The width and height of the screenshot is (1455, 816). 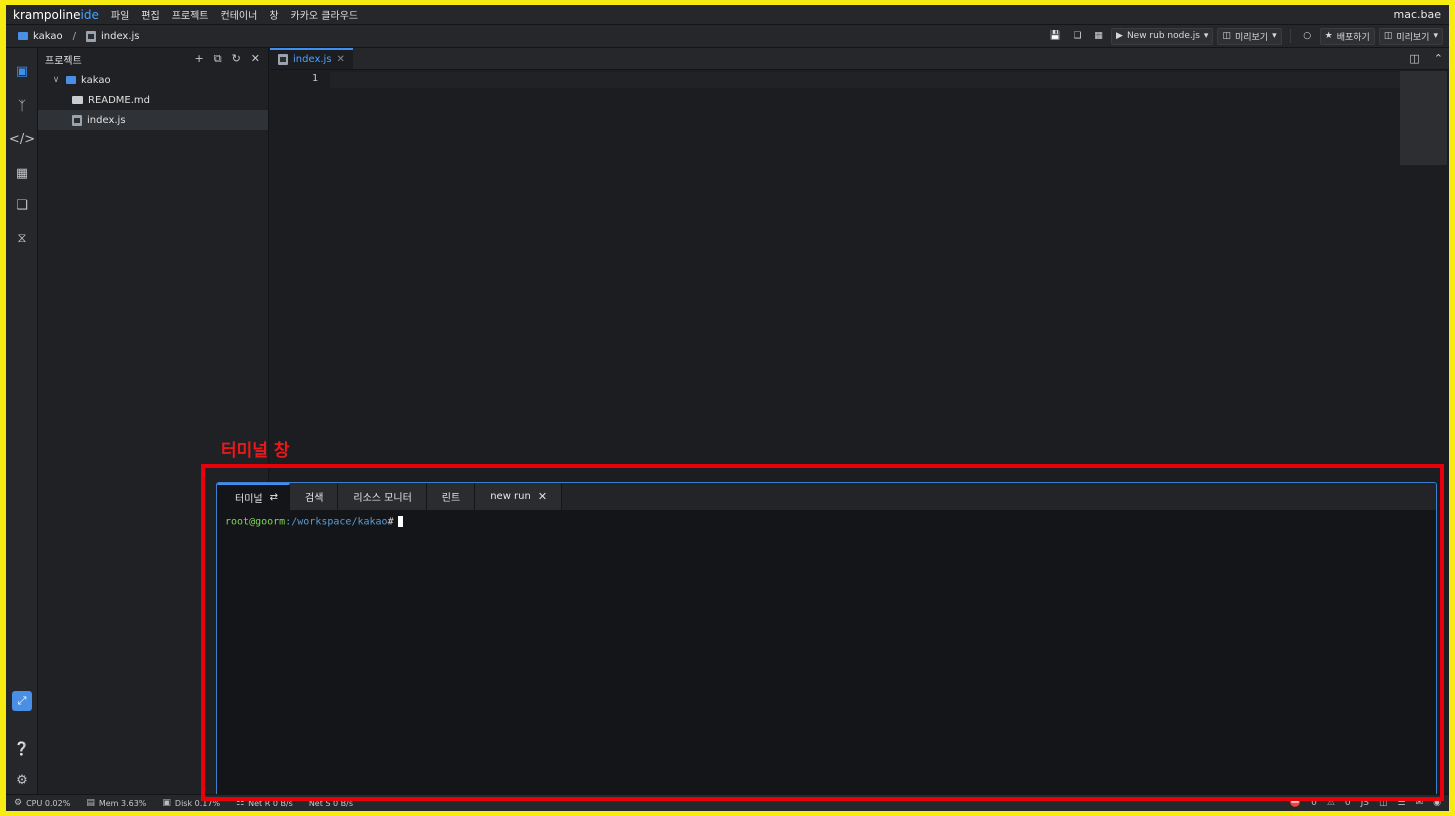 What do you see at coordinates (255, 522) in the screenshot?
I see `prompt-user: root@goorm` at bounding box center [255, 522].